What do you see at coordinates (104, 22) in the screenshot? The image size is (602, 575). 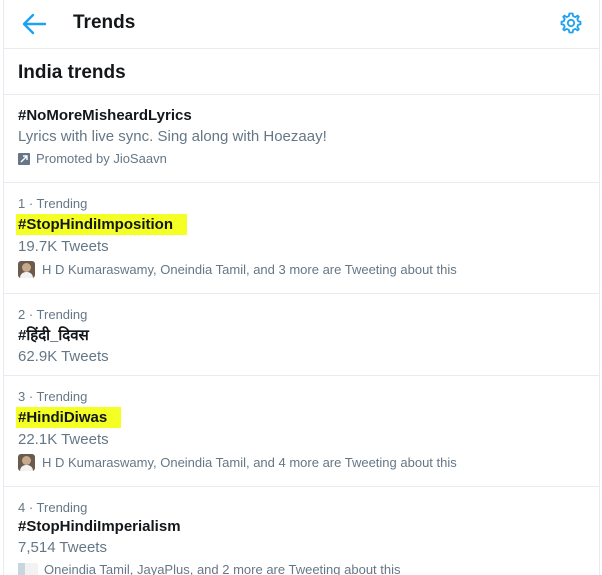 I see `page-title: Trends` at bounding box center [104, 22].